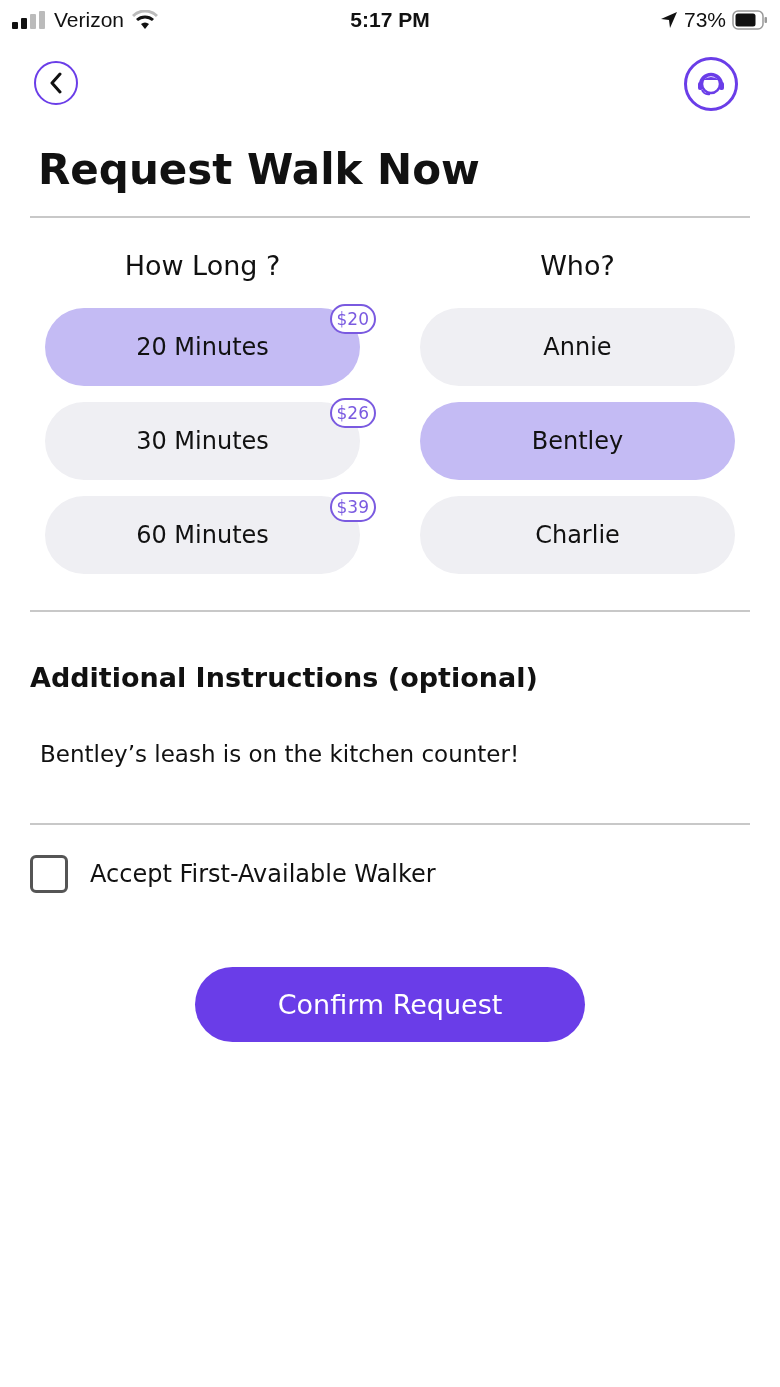  I want to click on confirm-button: Confirm Request, so click(390, 1004).